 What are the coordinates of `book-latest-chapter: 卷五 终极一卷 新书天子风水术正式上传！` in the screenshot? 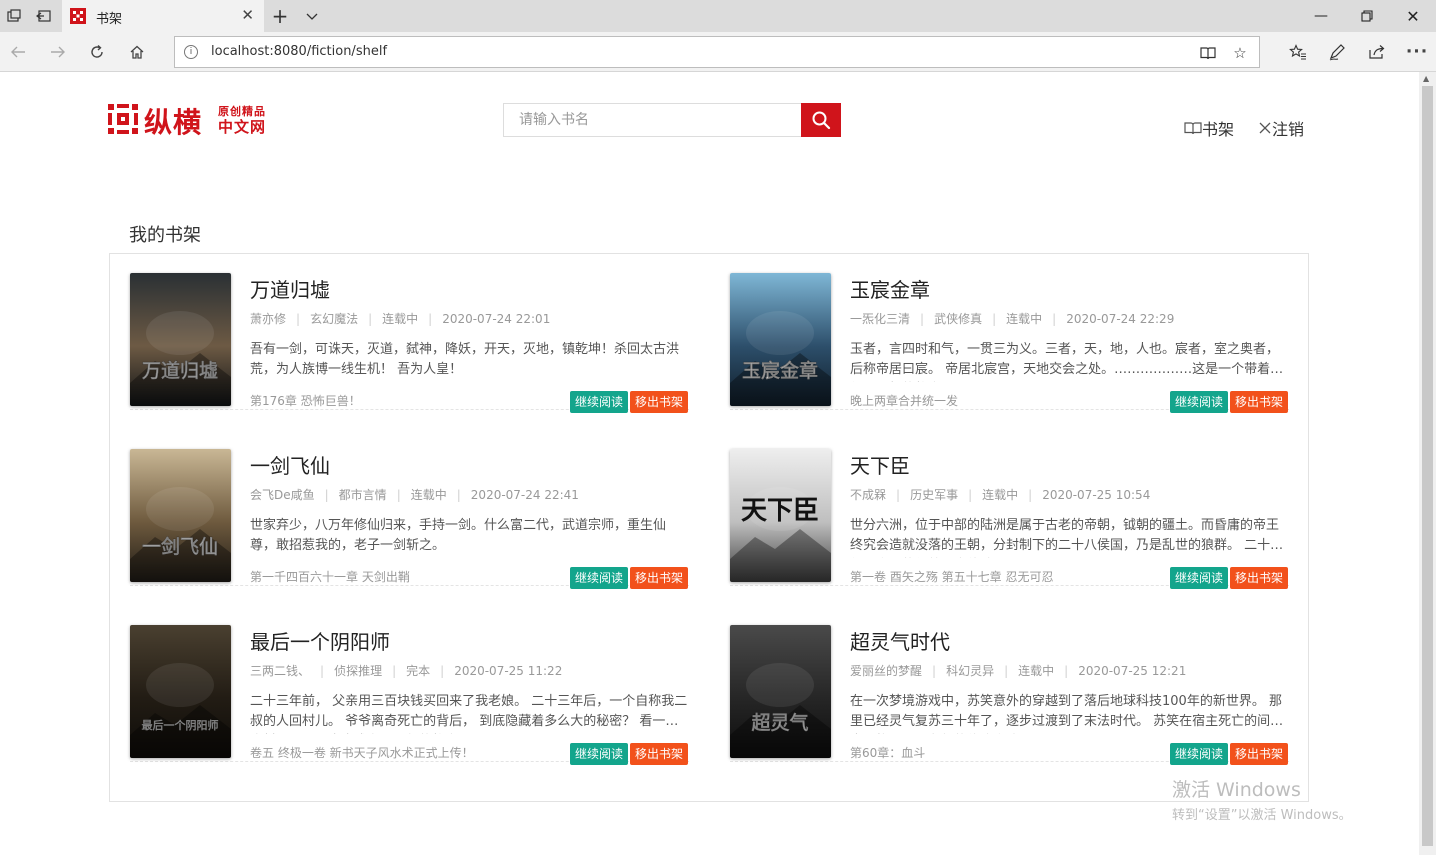 It's located at (362, 752).